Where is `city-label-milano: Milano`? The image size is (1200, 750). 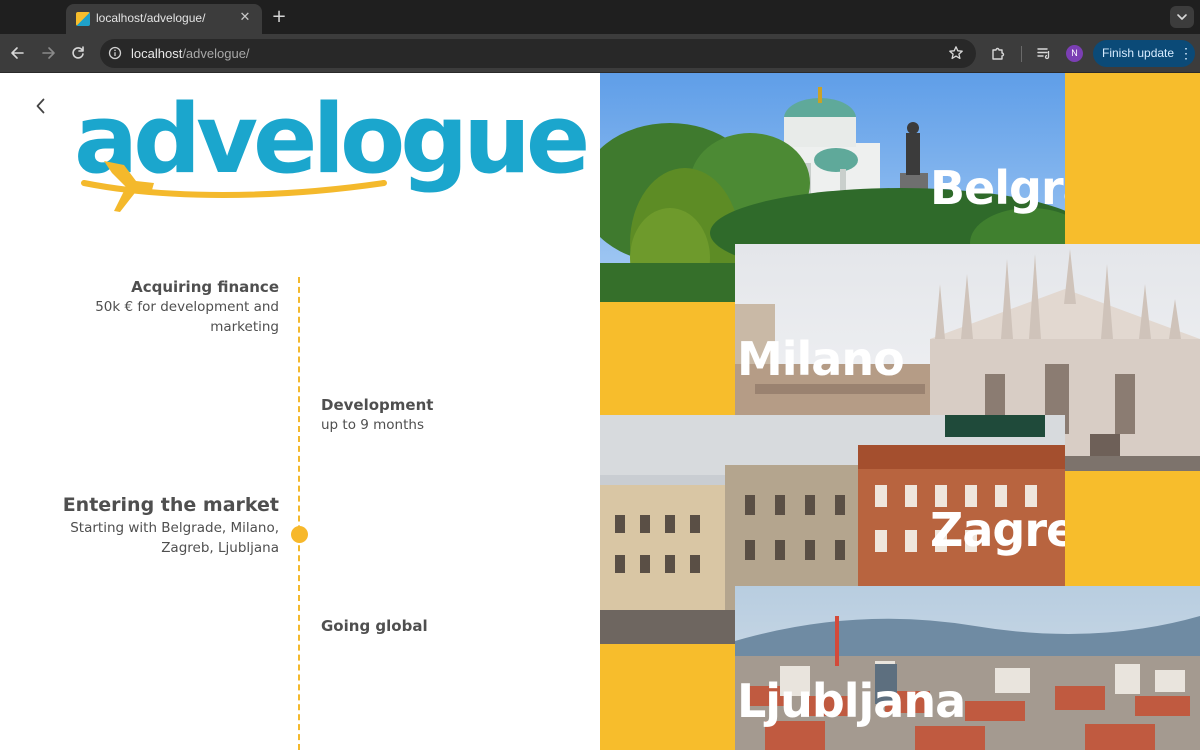
city-label-milano: Milano is located at coordinates (821, 359).